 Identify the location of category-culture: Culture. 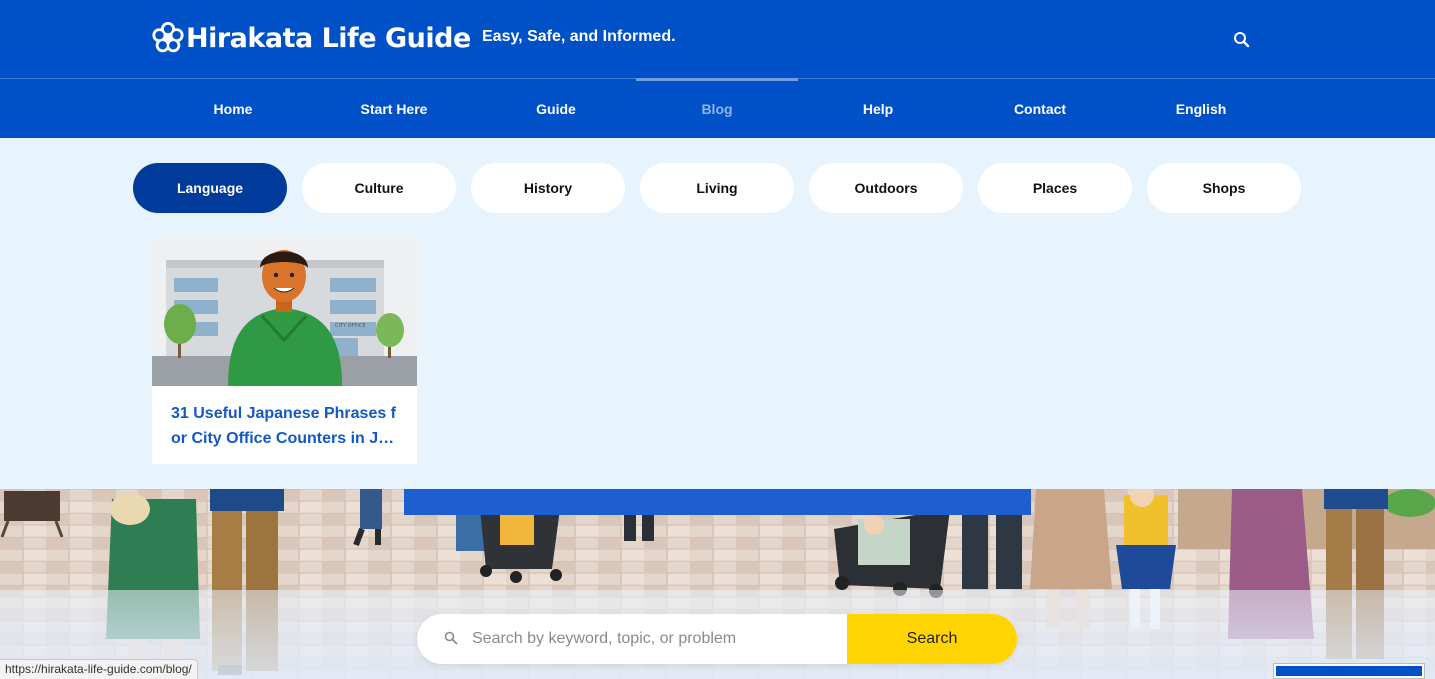
(379, 188).